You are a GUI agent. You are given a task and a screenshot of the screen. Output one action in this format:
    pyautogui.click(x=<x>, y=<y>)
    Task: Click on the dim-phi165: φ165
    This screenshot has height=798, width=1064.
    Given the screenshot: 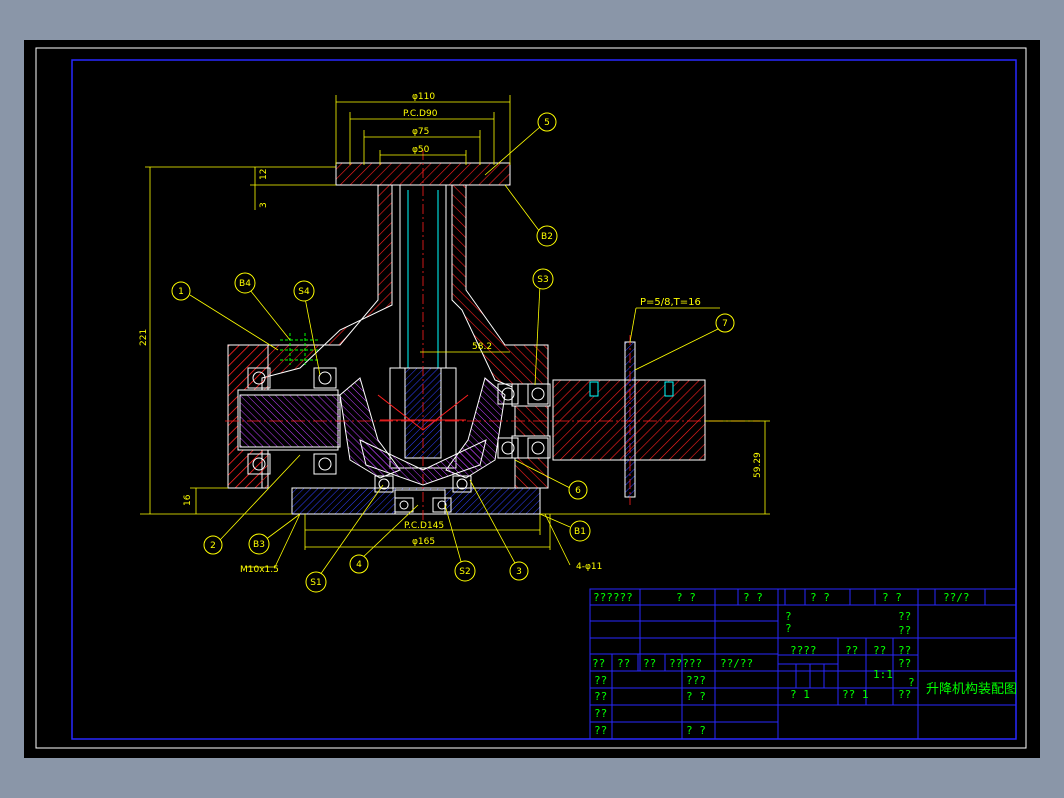 What is the action you would take?
    pyautogui.click(x=423, y=542)
    